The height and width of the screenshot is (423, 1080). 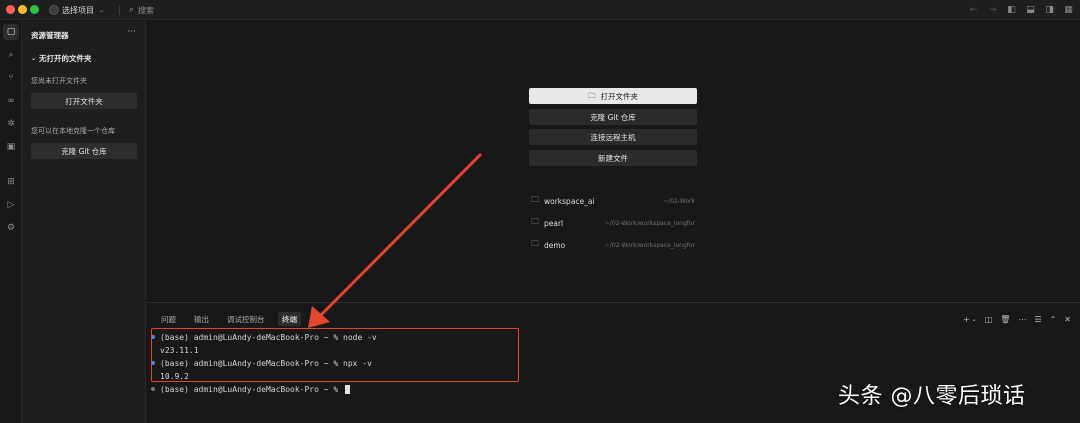 What do you see at coordinates (1037, 319) in the screenshot?
I see `tune-icon: ☰` at bounding box center [1037, 319].